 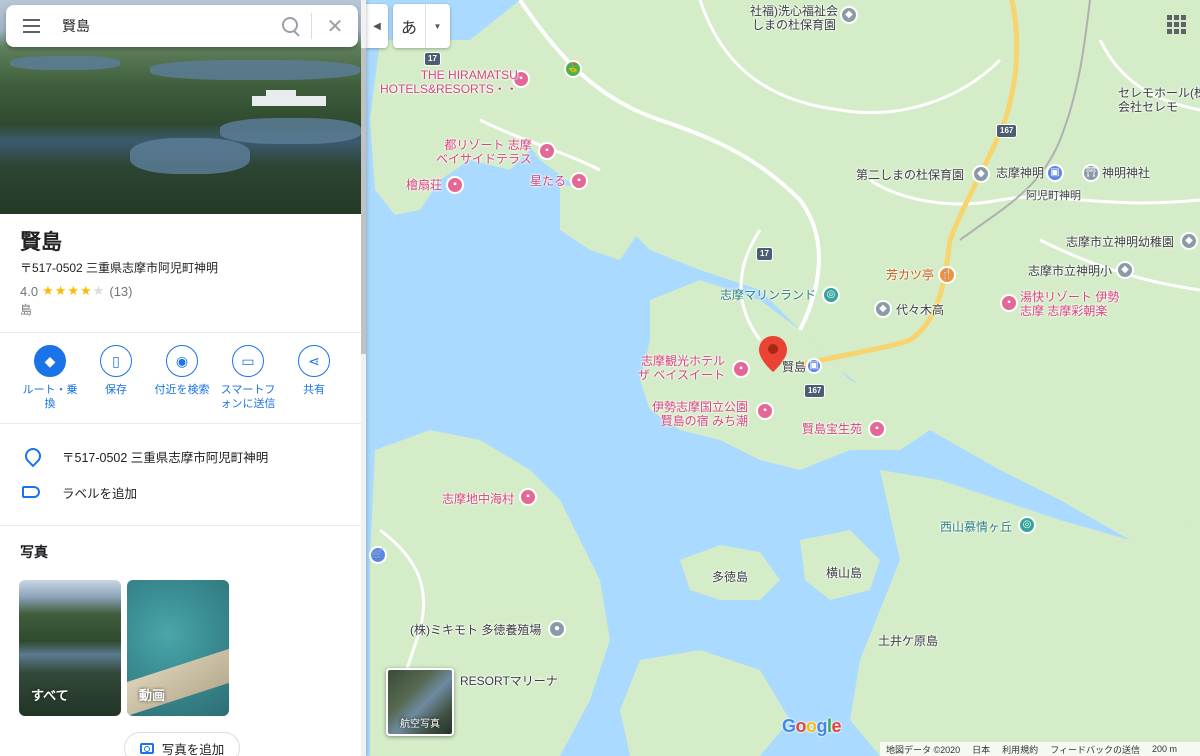 I want to click on address-row: 〒517-0502 三重県志摩市阿児町神明, so click(x=180, y=456).